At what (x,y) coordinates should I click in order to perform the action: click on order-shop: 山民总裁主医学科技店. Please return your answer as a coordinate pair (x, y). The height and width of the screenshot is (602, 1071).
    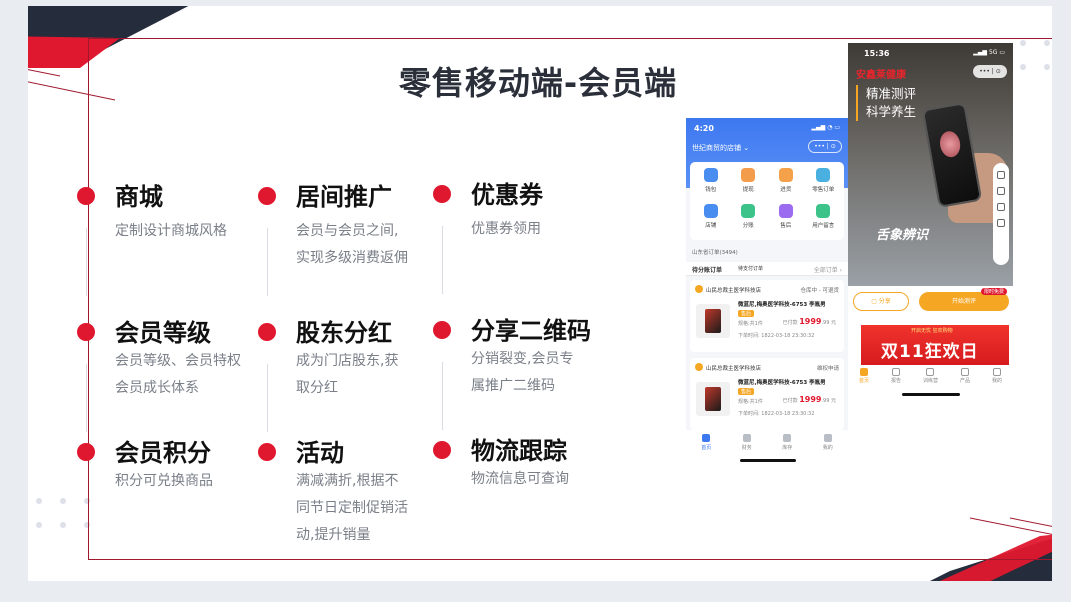
    Looking at the image, I should click on (734, 291).